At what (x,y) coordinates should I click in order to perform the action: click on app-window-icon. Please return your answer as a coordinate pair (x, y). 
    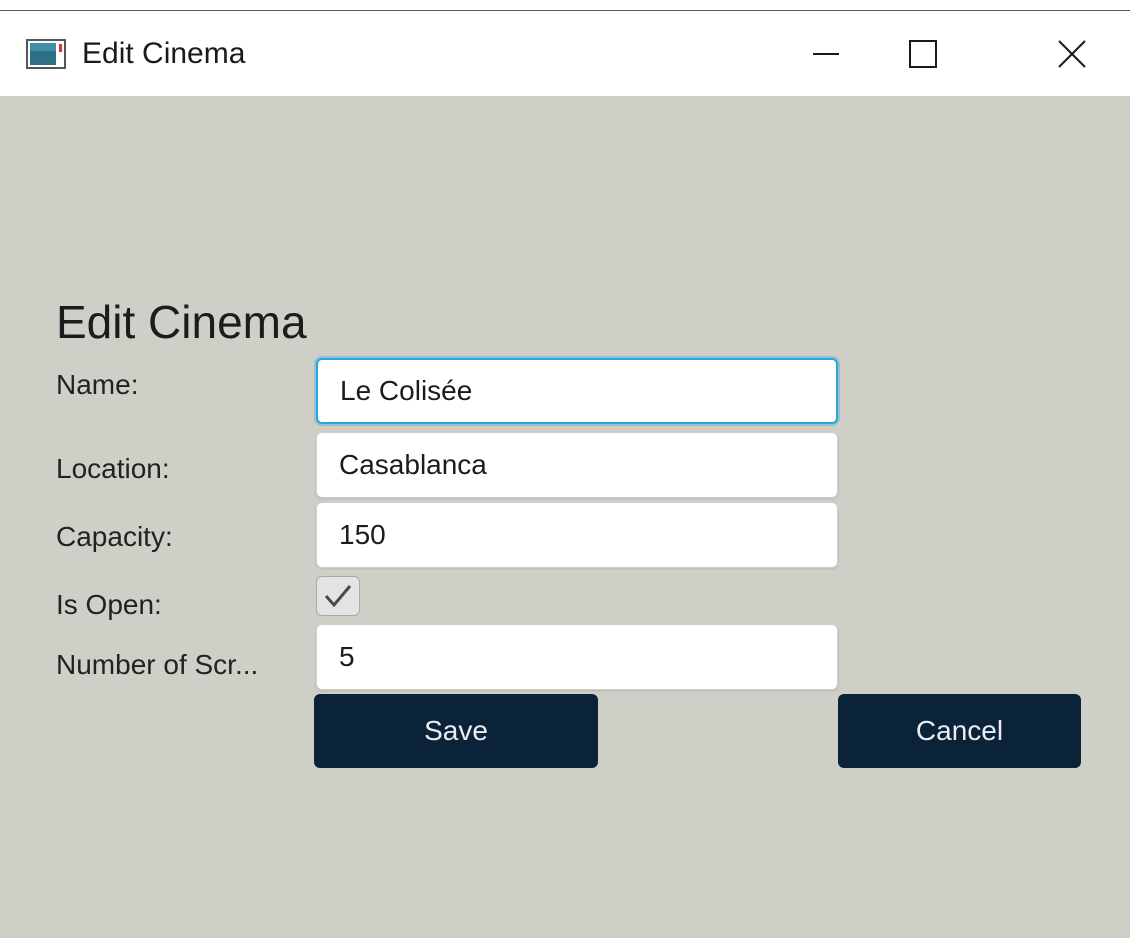
    Looking at the image, I should click on (46, 54).